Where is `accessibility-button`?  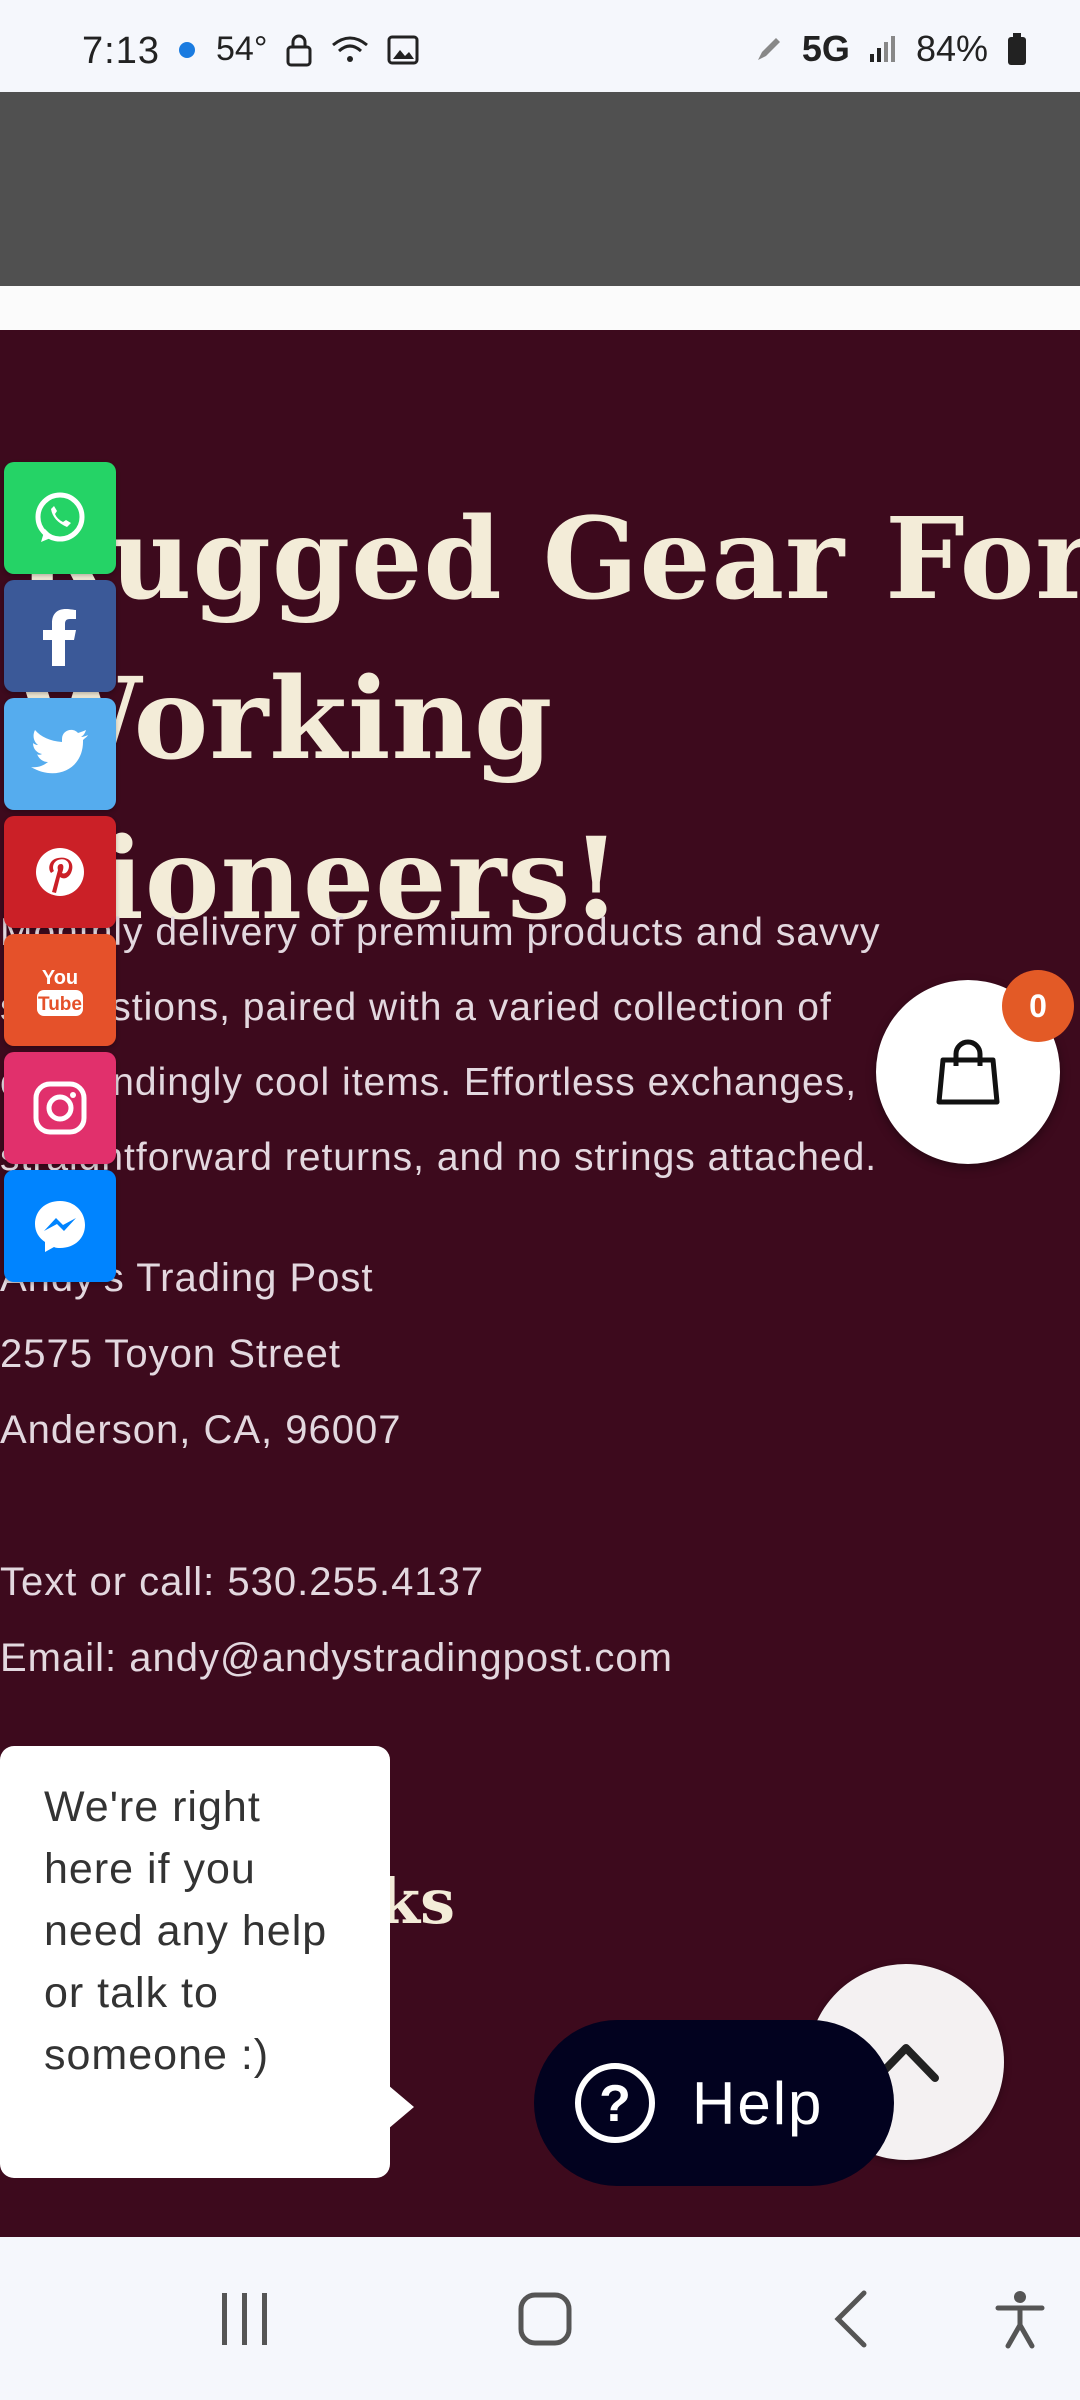 accessibility-button is located at coordinates (1020, 2318).